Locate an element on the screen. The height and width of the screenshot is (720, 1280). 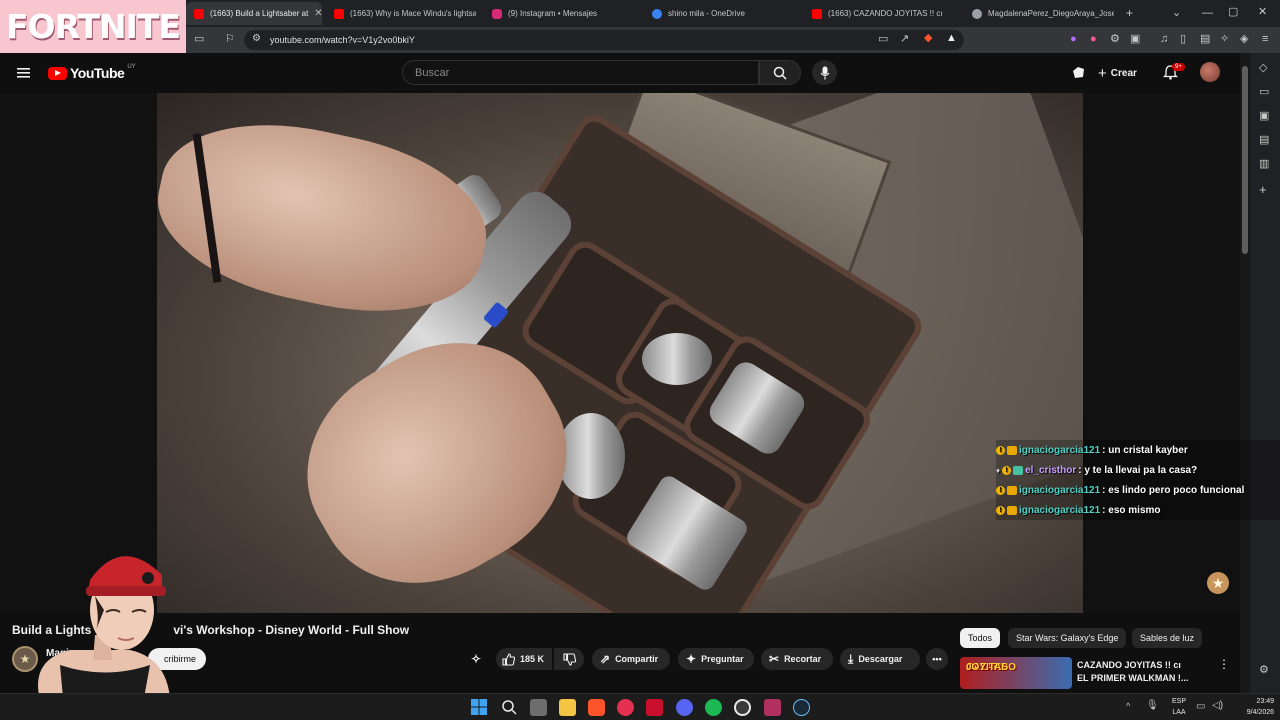
download-button: ⤓ Descargar is located at coordinates (880, 659).